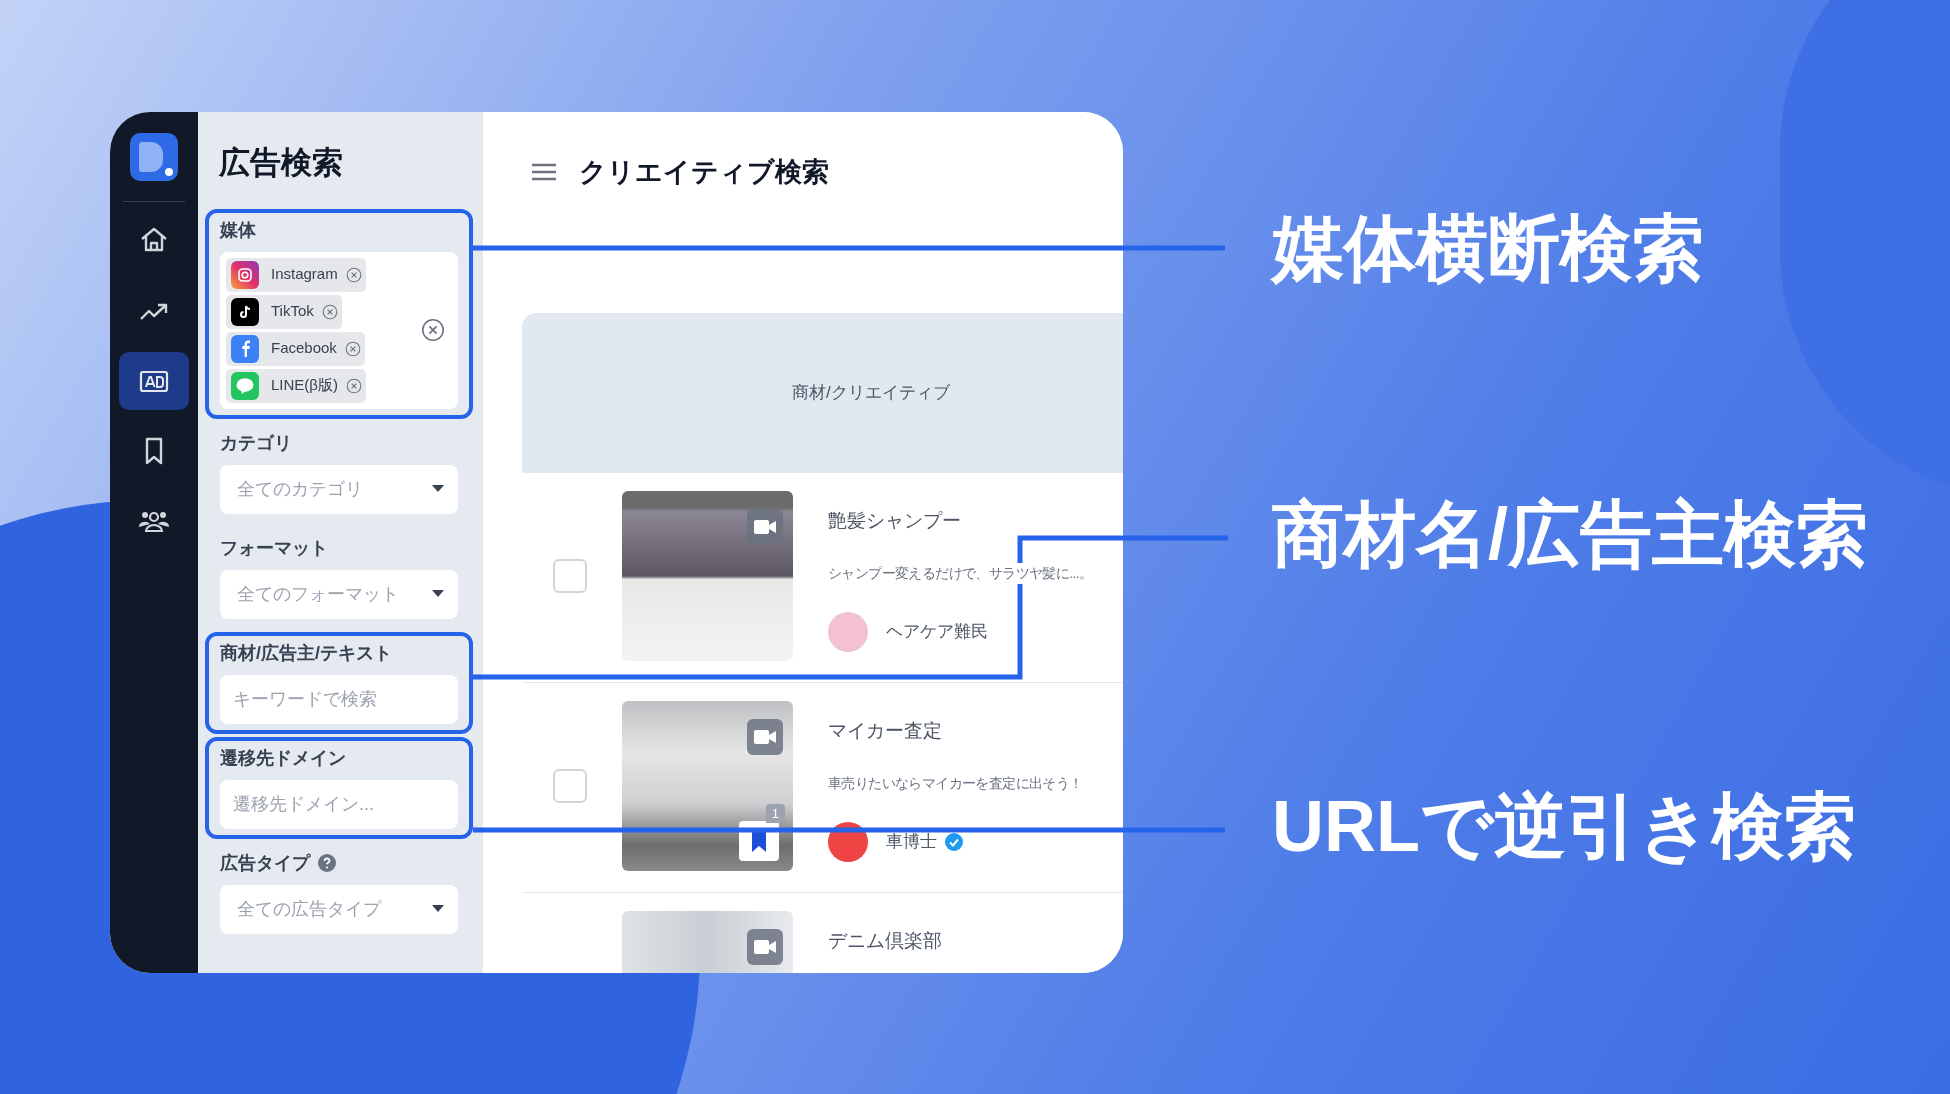  Describe the element at coordinates (775, 813) in the screenshot. I see `saved-count: 1` at that location.